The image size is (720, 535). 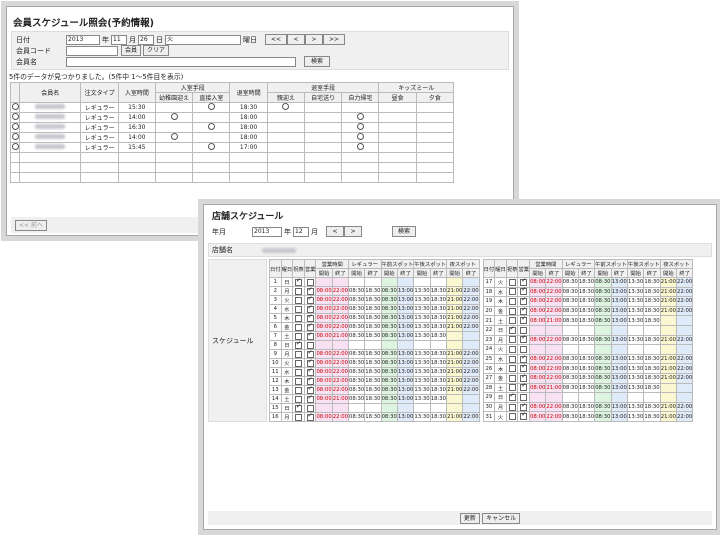 I want to click on radio-icon, so click(x=15, y=116).